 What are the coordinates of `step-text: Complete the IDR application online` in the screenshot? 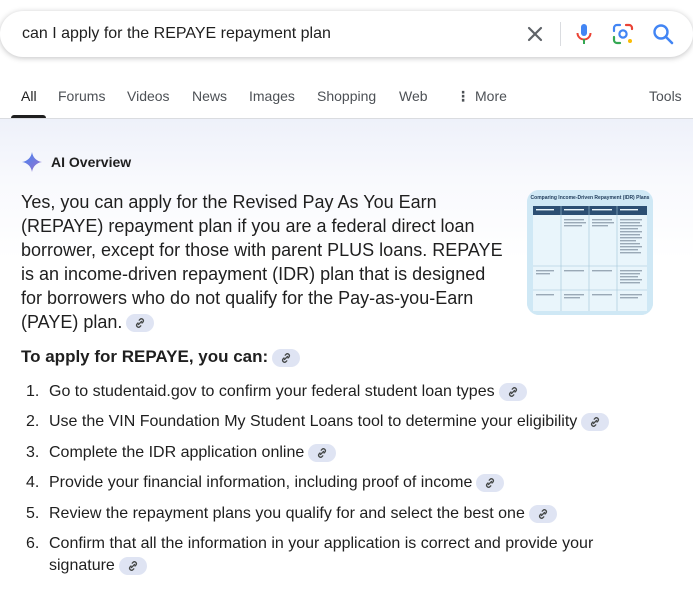 It's located at (177, 452).